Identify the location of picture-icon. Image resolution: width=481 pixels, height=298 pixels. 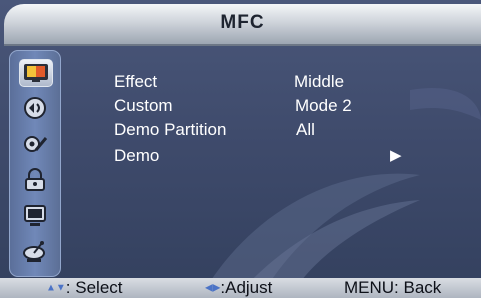
(36, 73).